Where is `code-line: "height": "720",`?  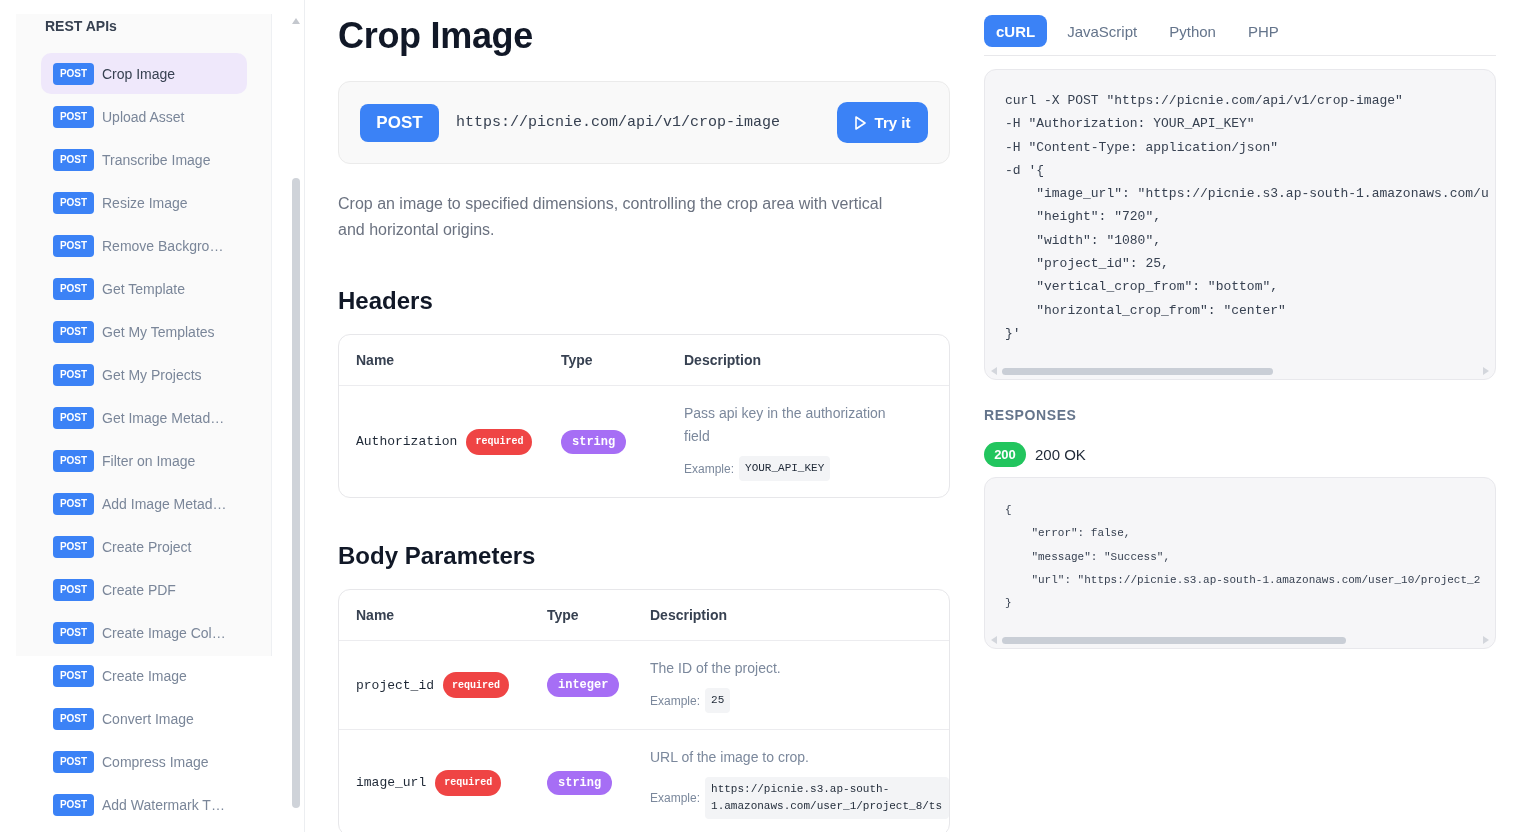 code-line: "height": "720", is located at coordinates (1099, 217).